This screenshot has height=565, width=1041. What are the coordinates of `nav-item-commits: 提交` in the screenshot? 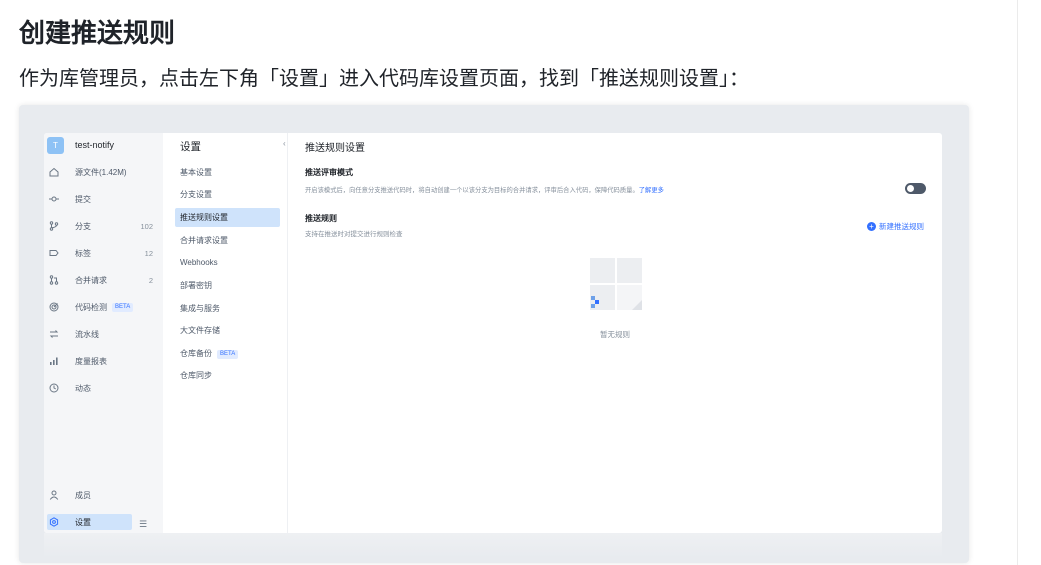 It's located at (101, 199).